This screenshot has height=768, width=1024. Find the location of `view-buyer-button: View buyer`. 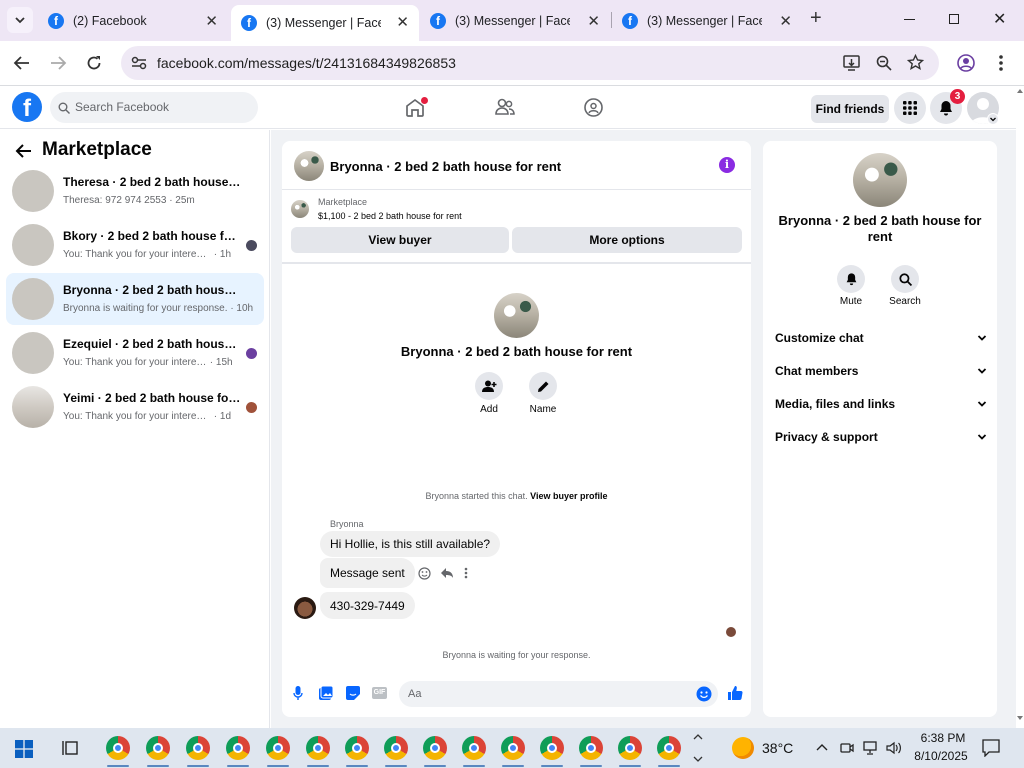

view-buyer-button: View buyer is located at coordinates (400, 240).